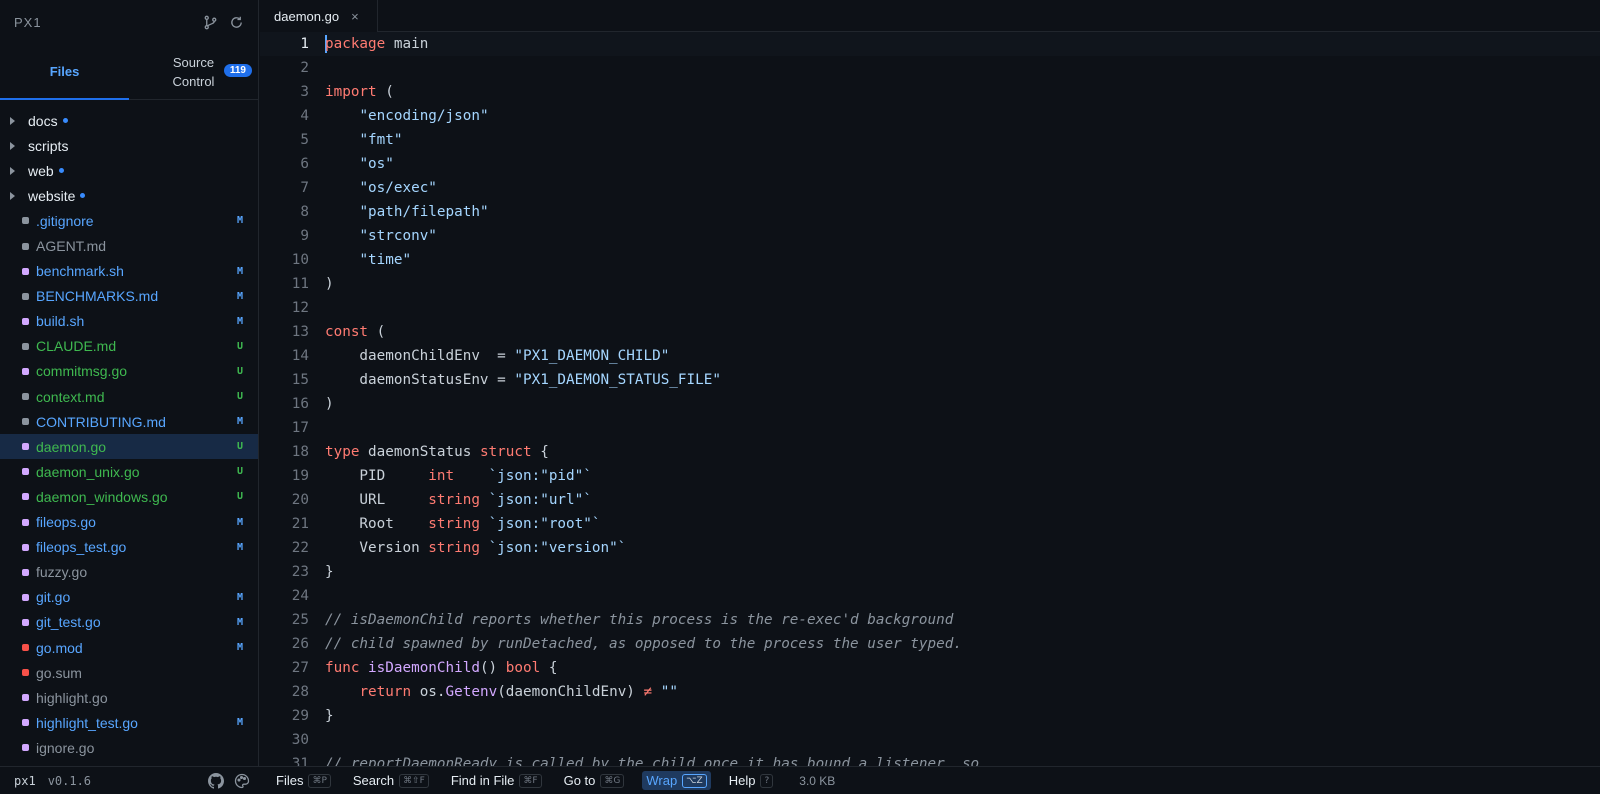 This screenshot has height=794, width=1600. Describe the element at coordinates (129, 597) in the screenshot. I see `file-item: git.go M` at that location.